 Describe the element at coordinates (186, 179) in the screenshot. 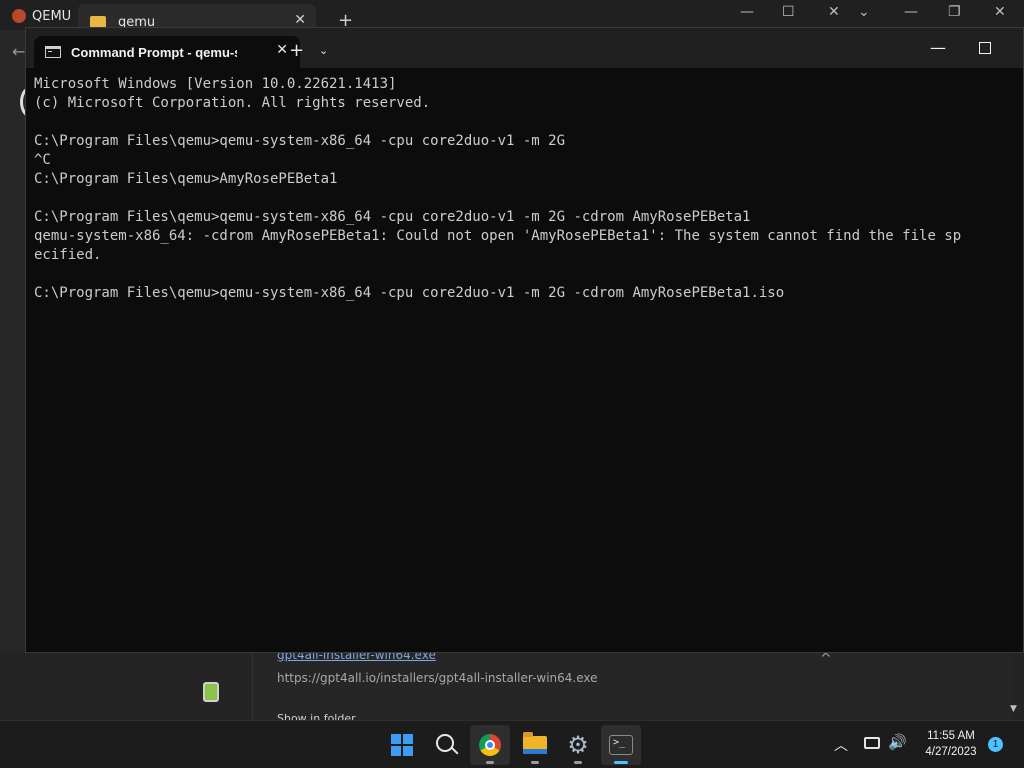

I see `terminal-line: C:\Program Files\qemu>AmyRosePEBeta1` at that location.